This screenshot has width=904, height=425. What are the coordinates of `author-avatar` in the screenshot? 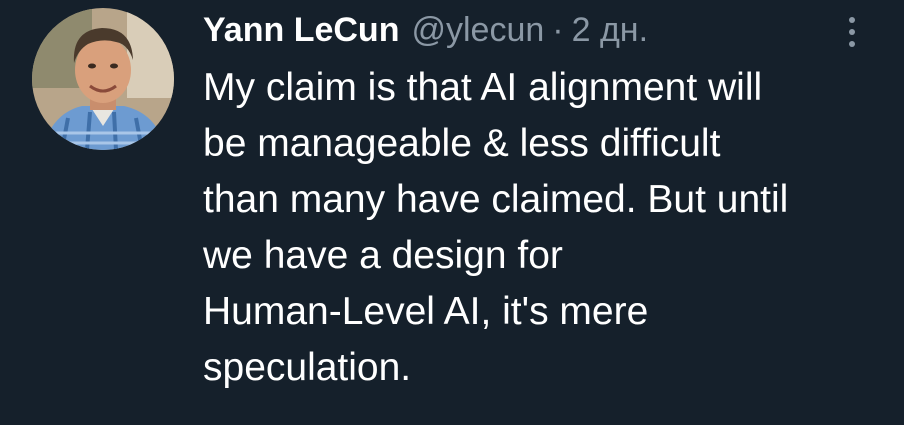 It's located at (103, 79).